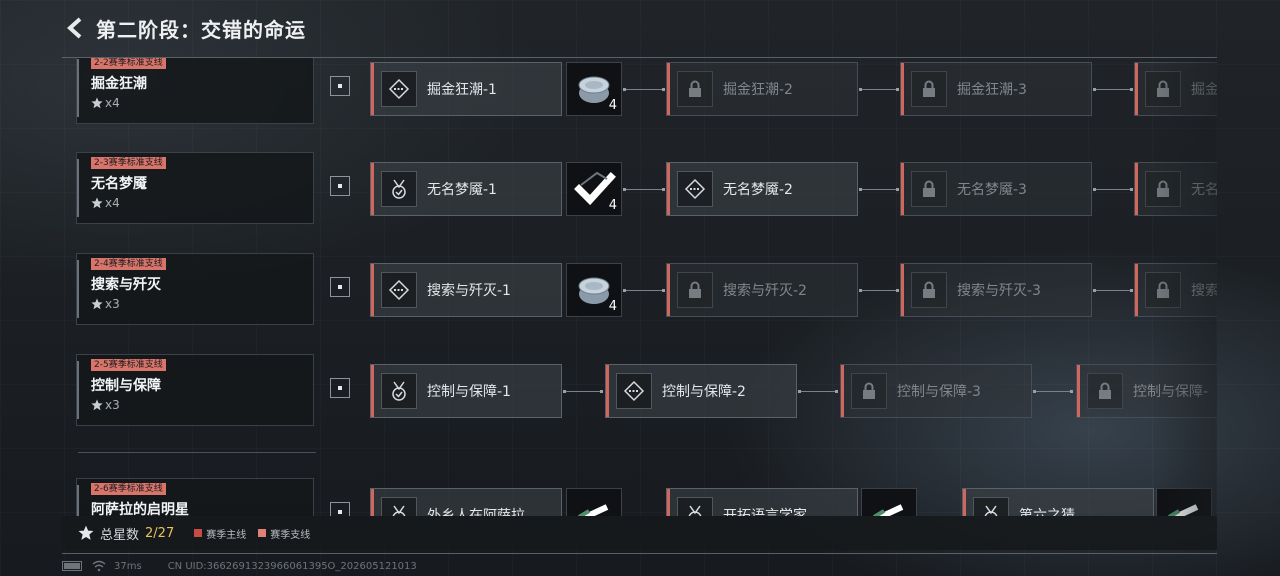 The height and width of the screenshot is (576, 1280). What do you see at coordinates (1175, 290) in the screenshot?
I see `mission-node-locked: 搜索` at bounding box center [1175, 290].